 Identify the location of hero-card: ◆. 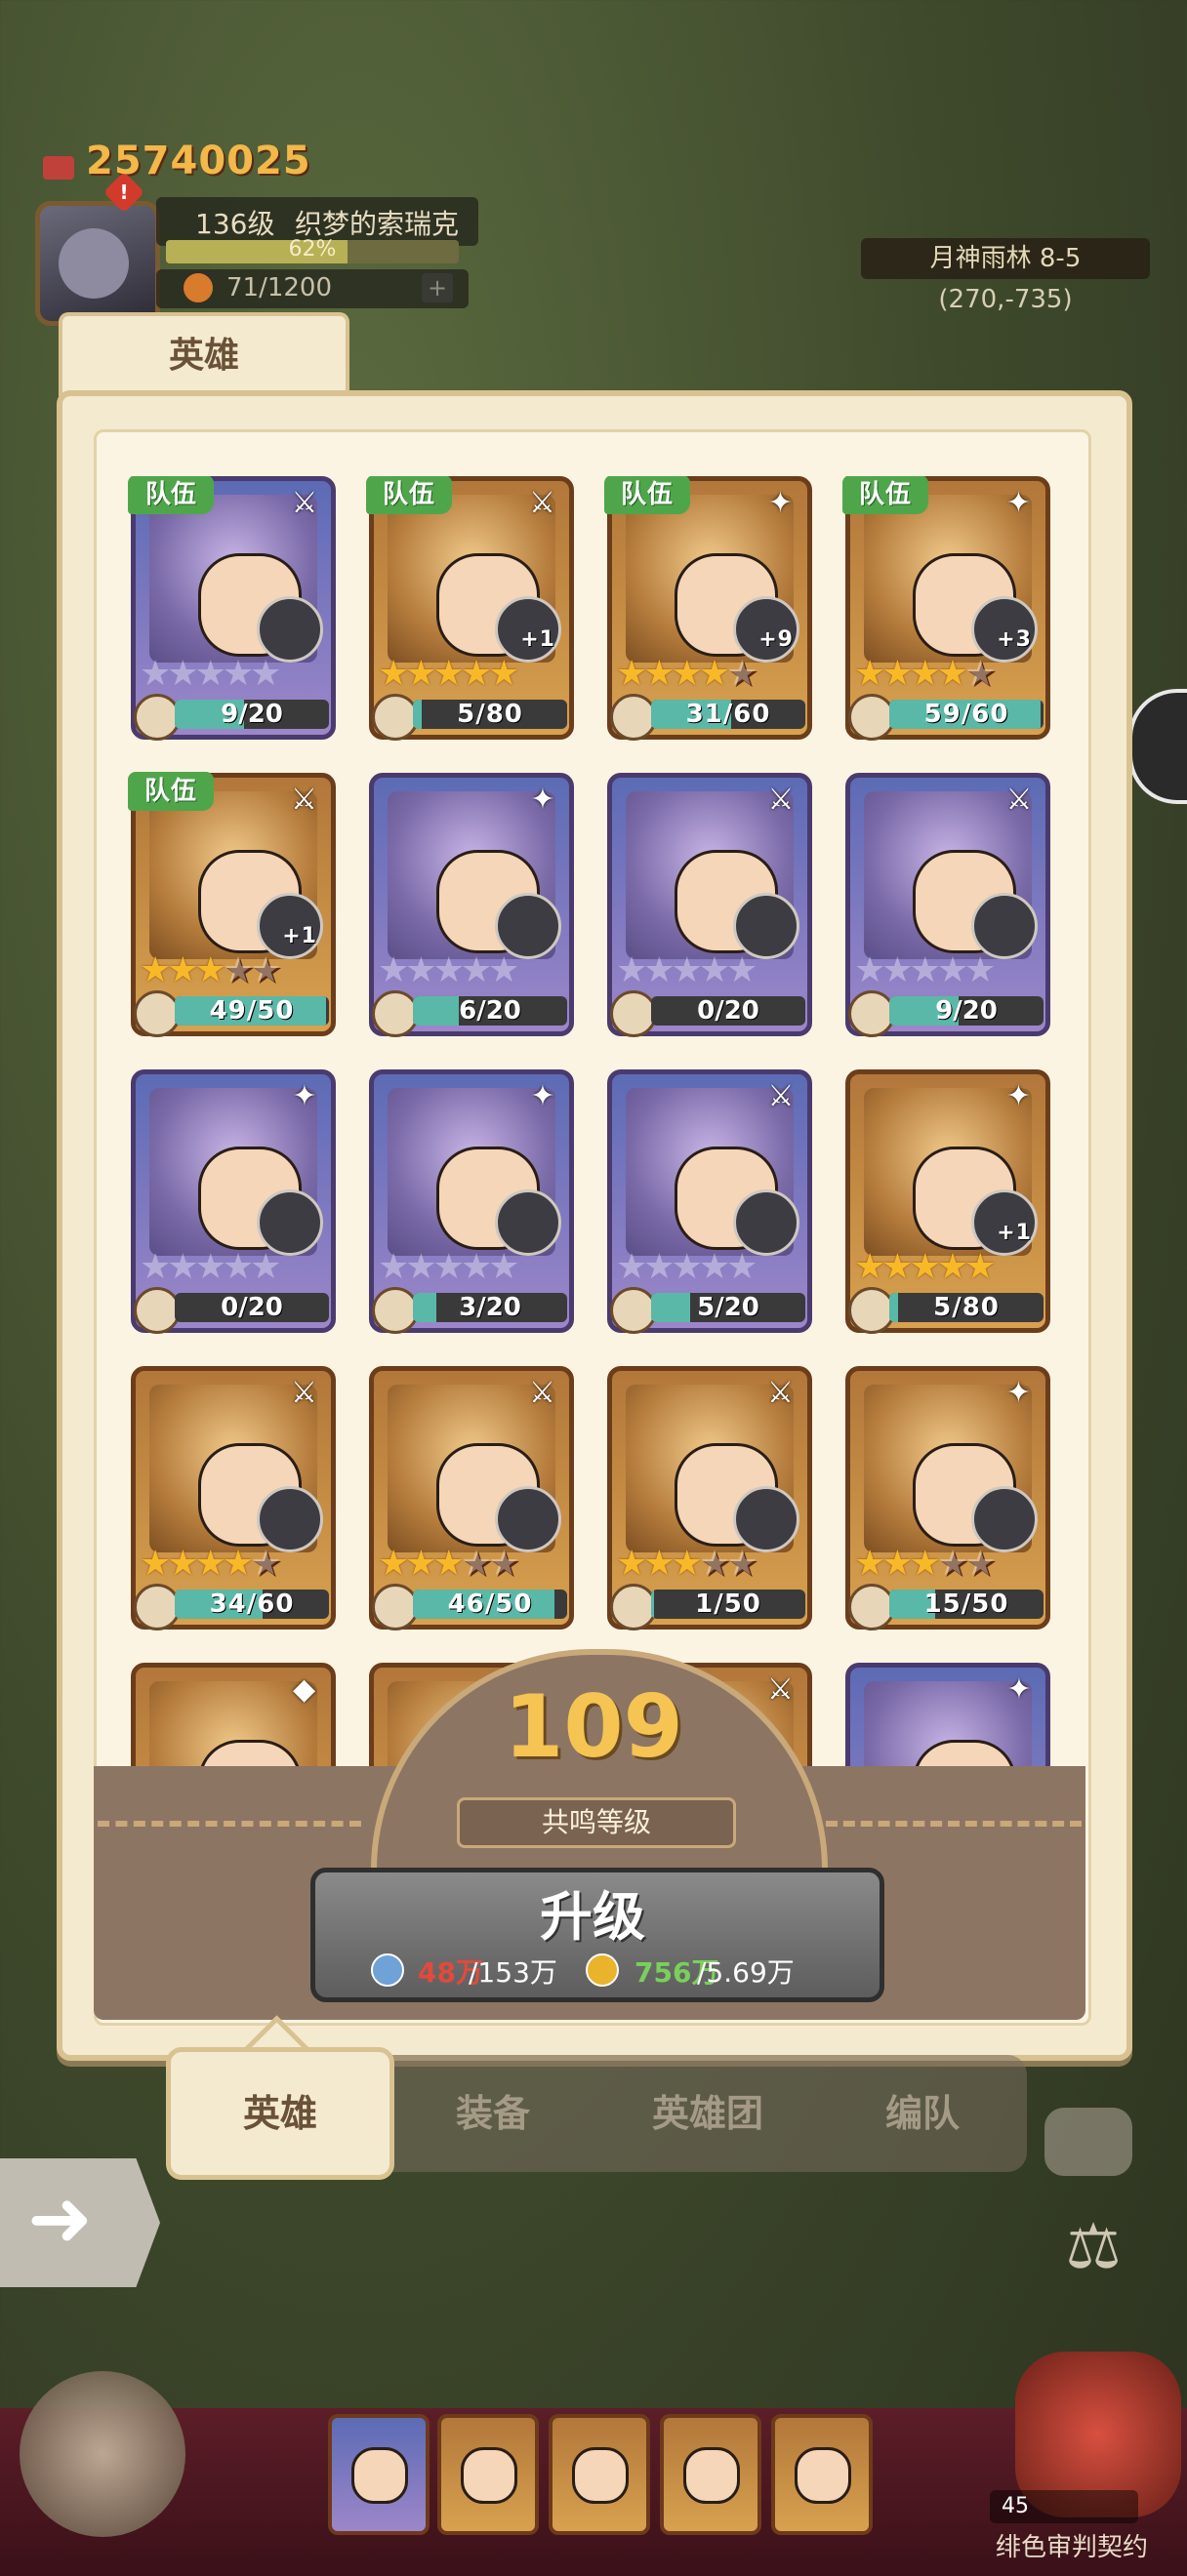
(233, 1714).